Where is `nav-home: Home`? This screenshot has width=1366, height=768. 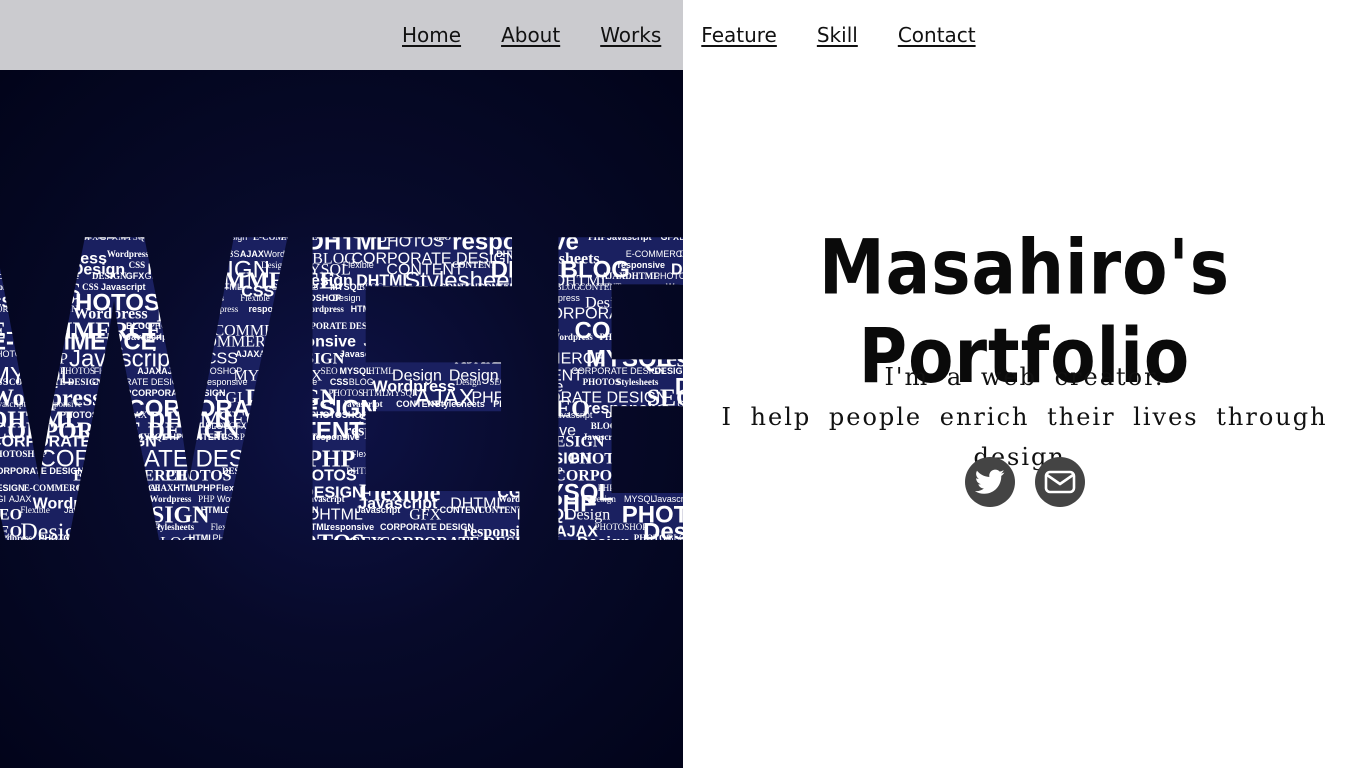 nav-home: Home is located at coordinates (431, 35).